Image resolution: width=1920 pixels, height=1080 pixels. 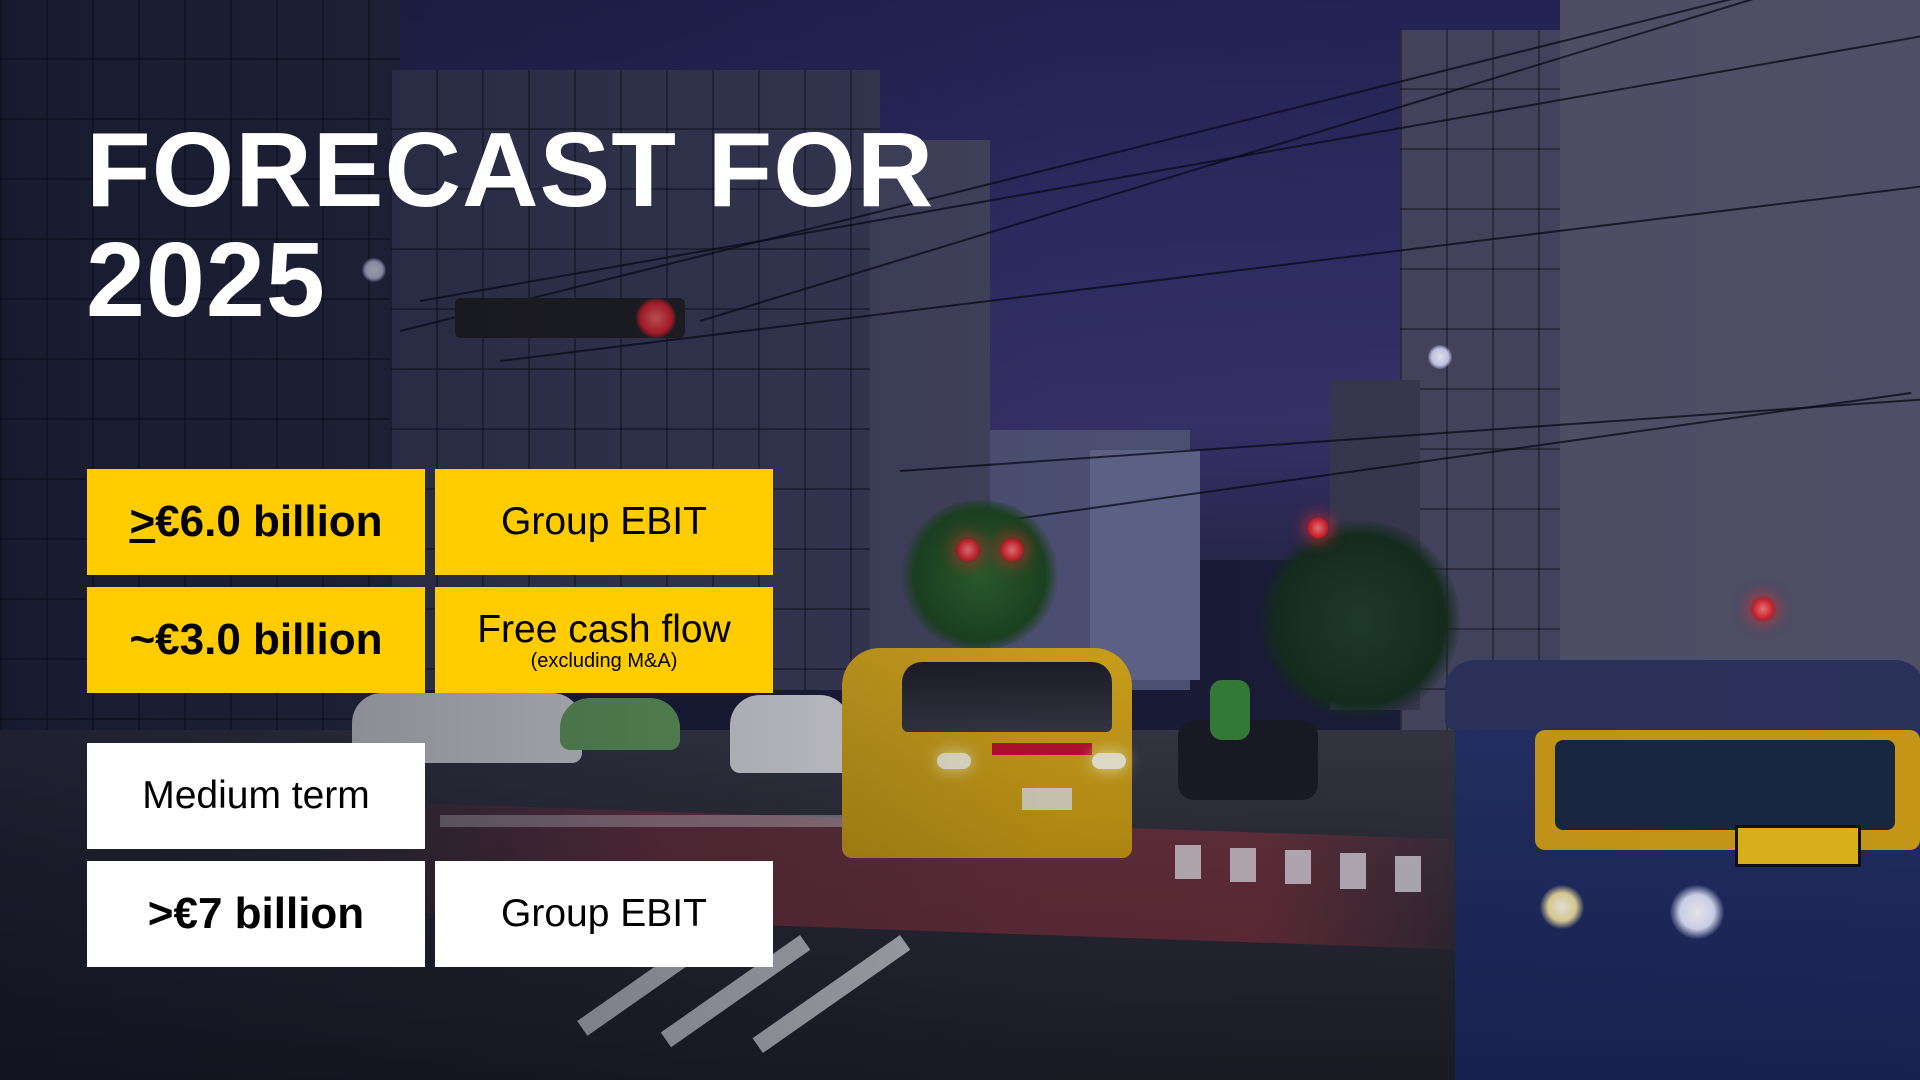 I want to click on ebit-2025-value: >€6.0 billion, so click(x=255, y=522).